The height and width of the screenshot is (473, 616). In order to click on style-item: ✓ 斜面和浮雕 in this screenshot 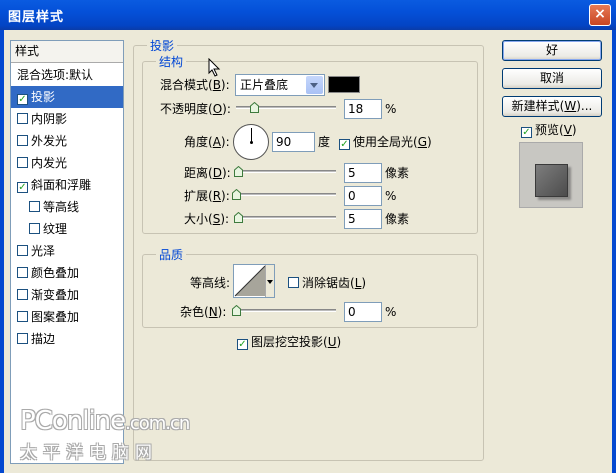, I will do `click(67, 185)`.